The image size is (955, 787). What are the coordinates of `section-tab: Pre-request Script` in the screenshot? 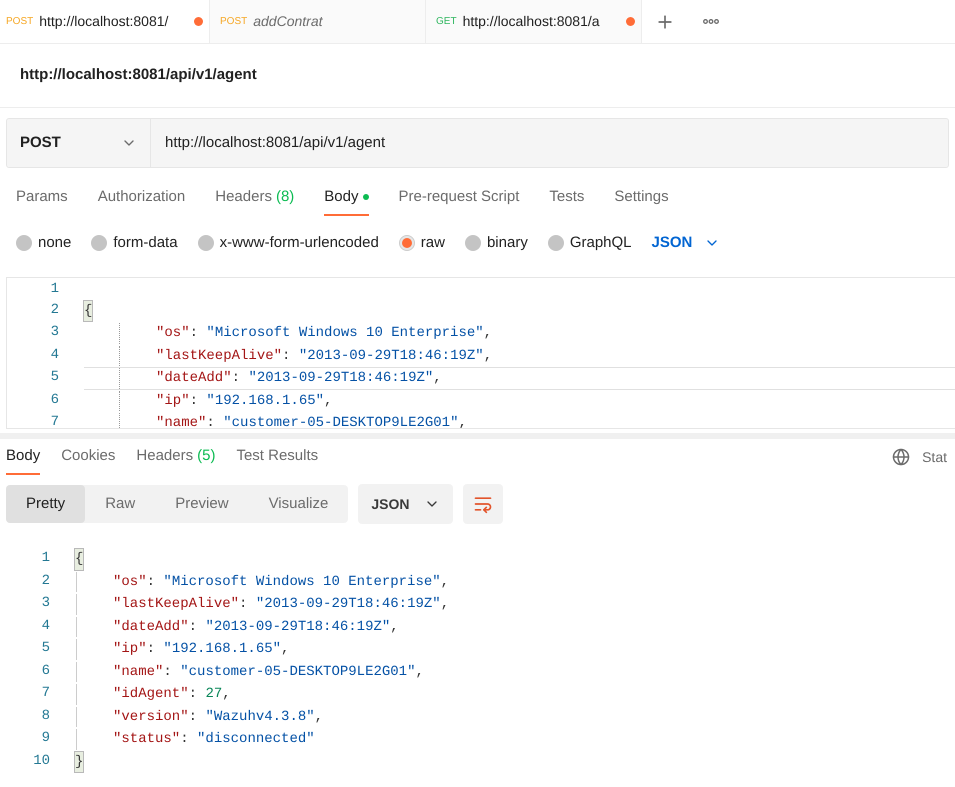 It's located at (459, 198).